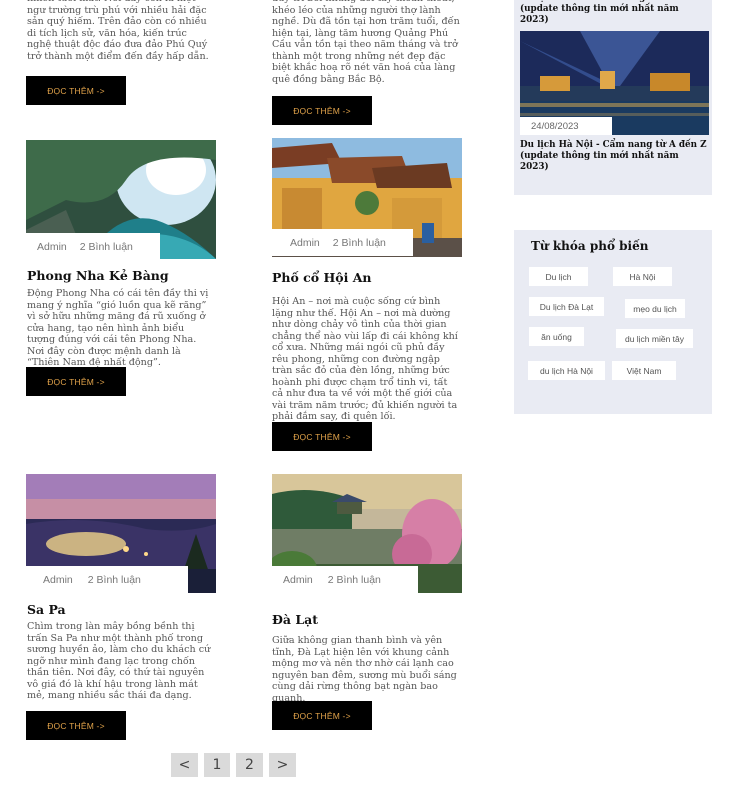 The image size is (738, 791). What do you see at coordinates (556, 336) in the screenshot?
I see `tag-an-uong: ăn uống` at bounding box center [556, 336].